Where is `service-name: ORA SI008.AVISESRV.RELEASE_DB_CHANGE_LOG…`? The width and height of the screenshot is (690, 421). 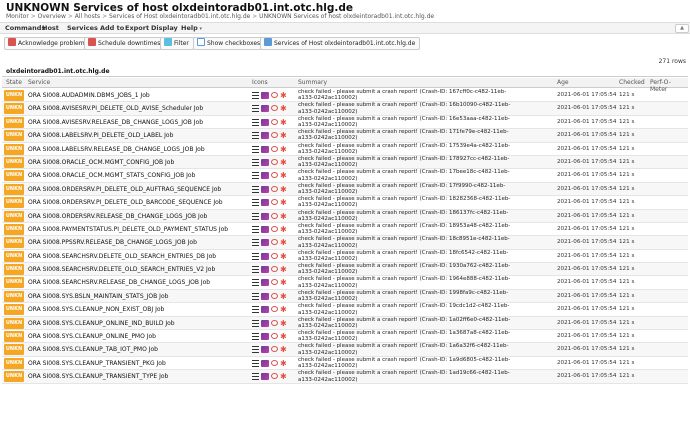
service-name: ORA SI008.AVISESRV.RELEASE_DB_CHANGE_LOG… is located at coordinates (115, 122).